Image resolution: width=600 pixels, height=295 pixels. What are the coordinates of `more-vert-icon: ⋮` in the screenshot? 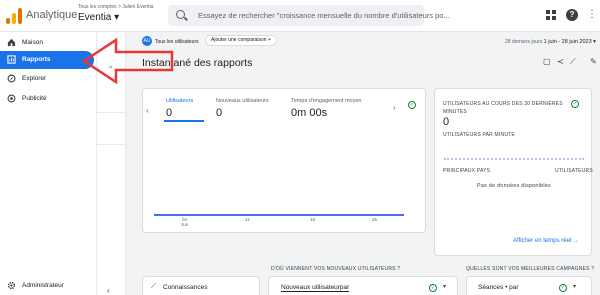 It's located at (592, 15).